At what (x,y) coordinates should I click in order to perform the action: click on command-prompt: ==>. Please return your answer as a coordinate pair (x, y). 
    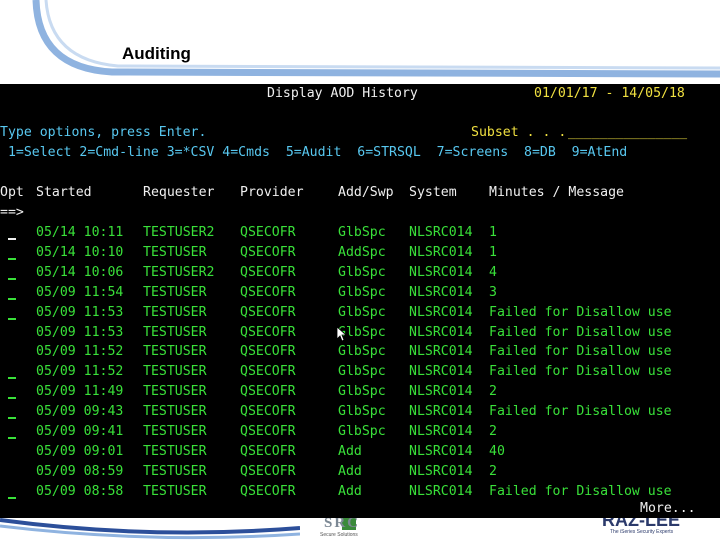
    Looking at the image, I should click on (12, 213).